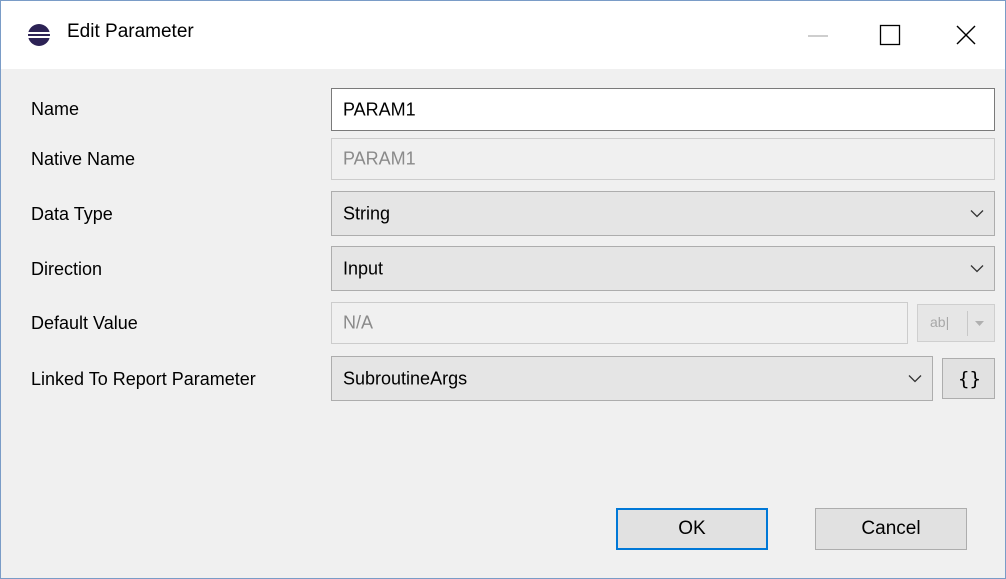  What do you see at coordinates (55, 109) in the screenshot?
I see `name-label: Name` at bounding box center [55, 109].